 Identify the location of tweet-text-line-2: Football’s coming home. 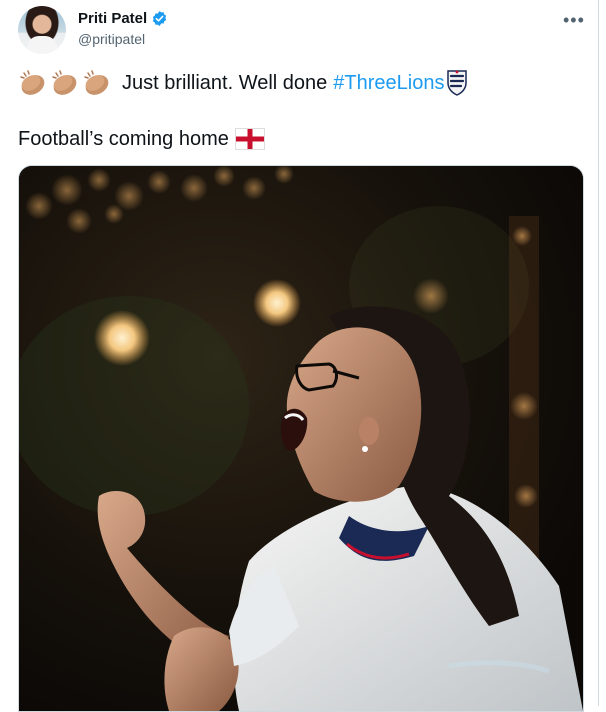
(141, 139).